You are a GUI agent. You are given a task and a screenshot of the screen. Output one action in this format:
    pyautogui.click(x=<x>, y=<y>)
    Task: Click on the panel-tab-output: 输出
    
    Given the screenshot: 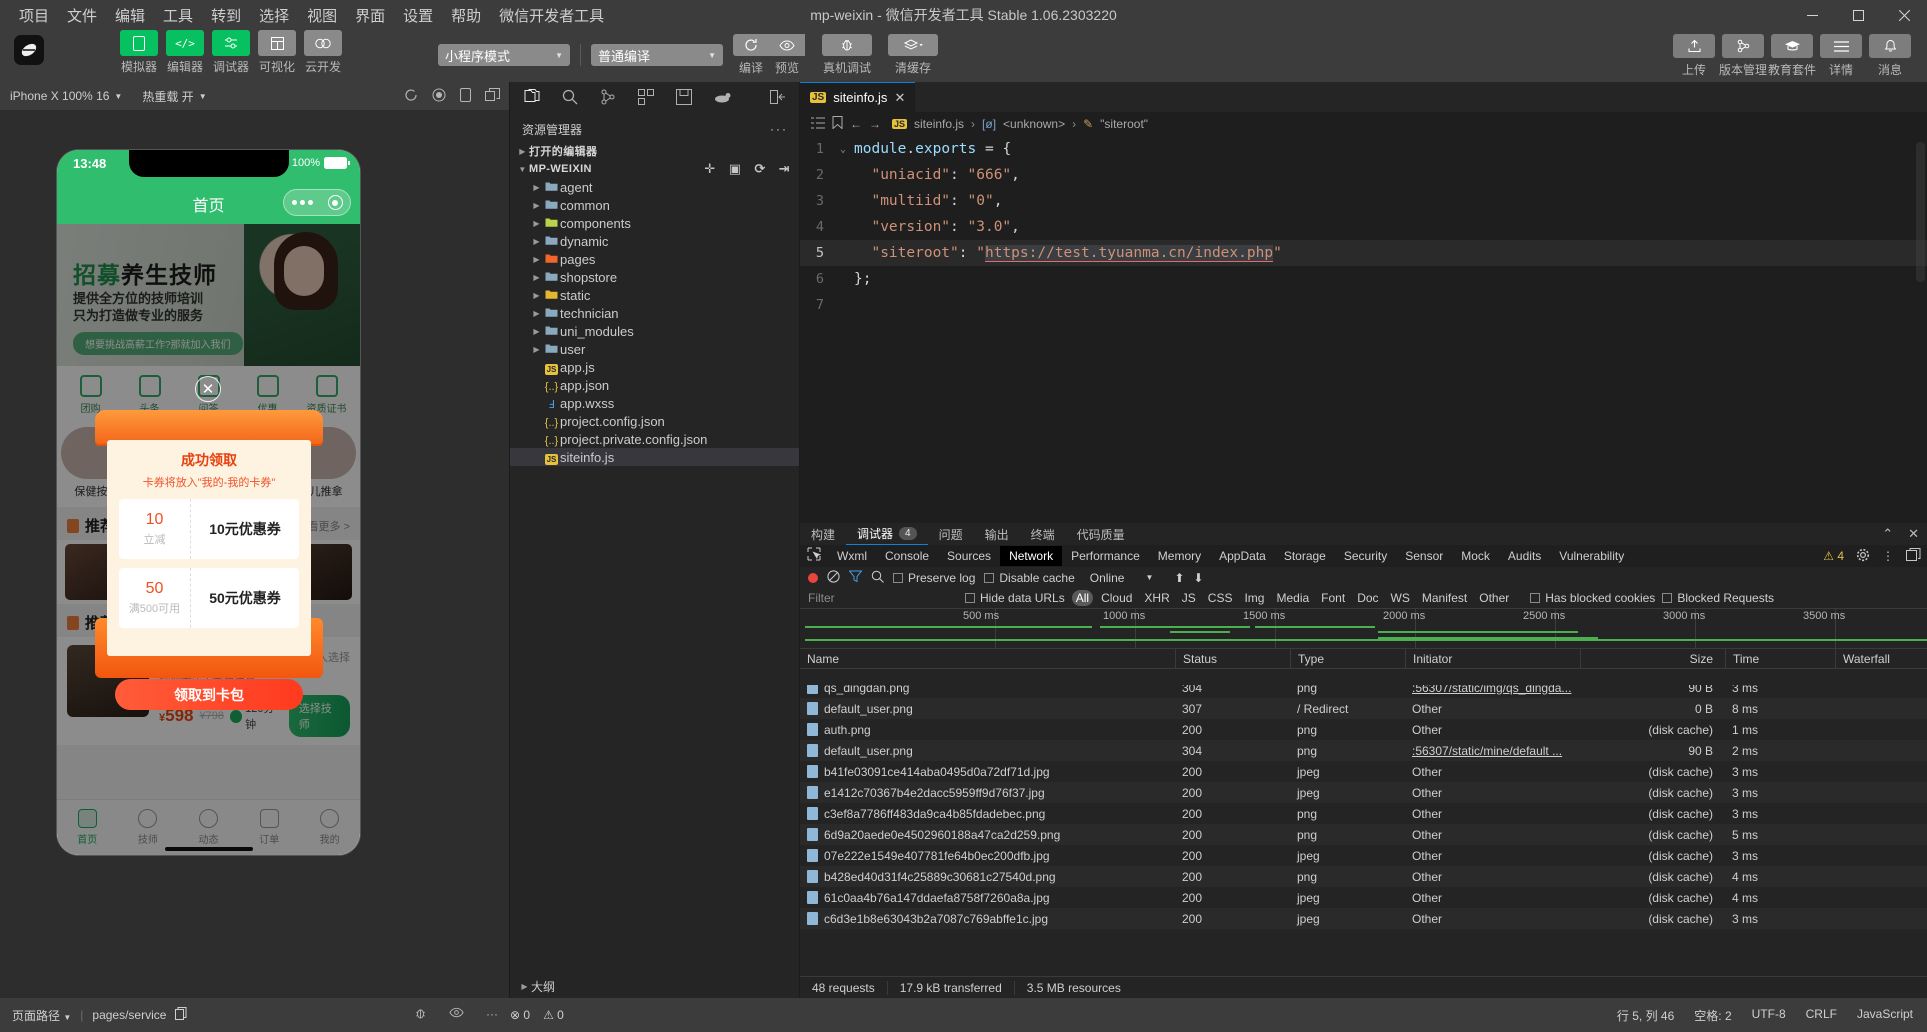 What is the action you would take?
    pyautogui.click(x=997, y=534)
    